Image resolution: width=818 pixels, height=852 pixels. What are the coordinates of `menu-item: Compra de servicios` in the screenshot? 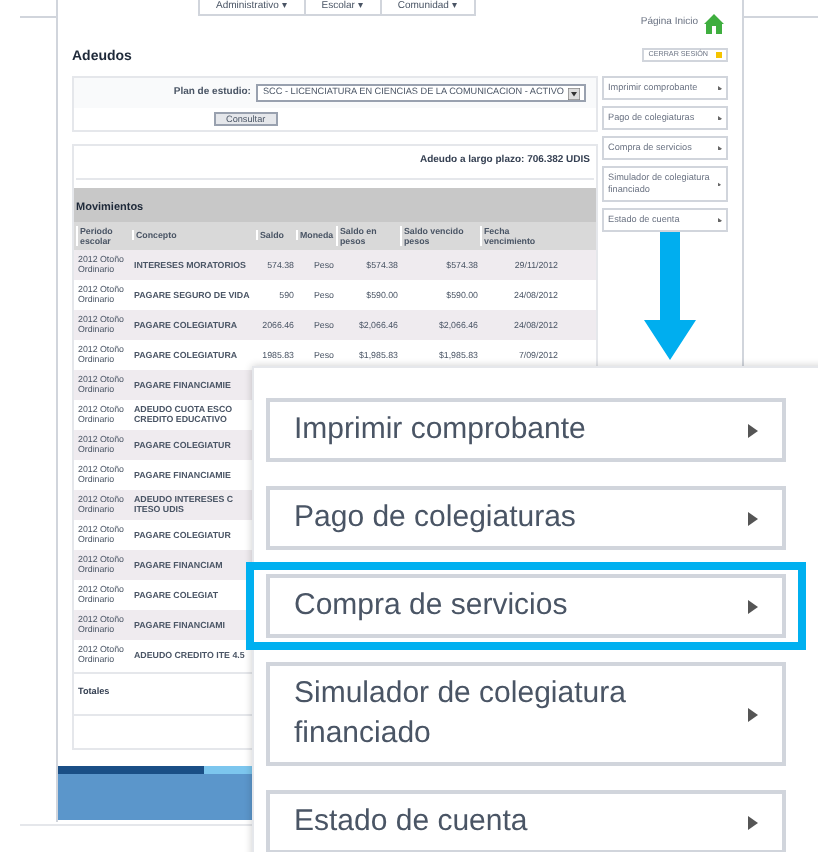 It's located at (526, 606).